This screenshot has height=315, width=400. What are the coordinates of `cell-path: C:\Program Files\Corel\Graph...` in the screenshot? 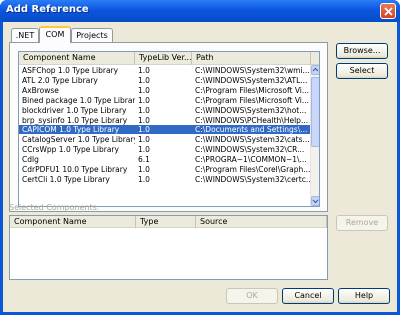 It's located at (253, 169).